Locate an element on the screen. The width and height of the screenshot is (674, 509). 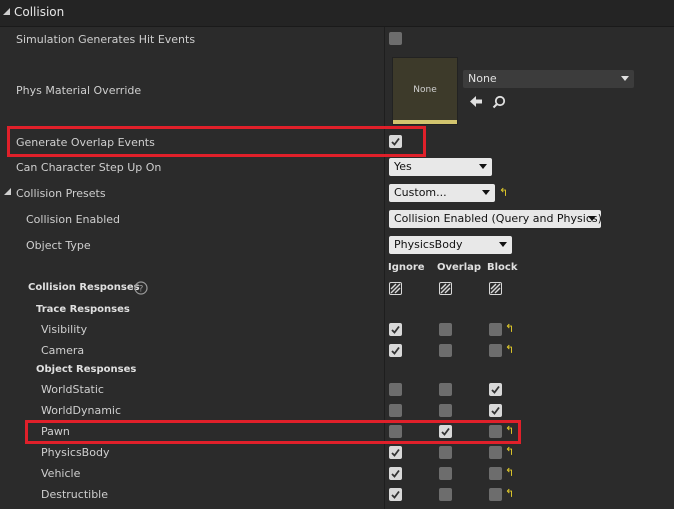
col-ignore-header: Ignore is located at coordinates (406, 267).